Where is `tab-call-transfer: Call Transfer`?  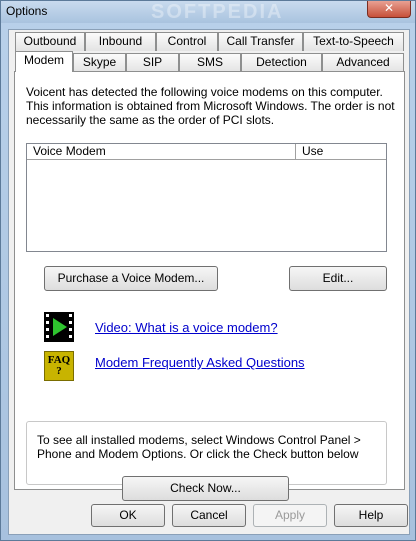 tab-call-transfer: Call Transfer is located at coordinates (260, 41).